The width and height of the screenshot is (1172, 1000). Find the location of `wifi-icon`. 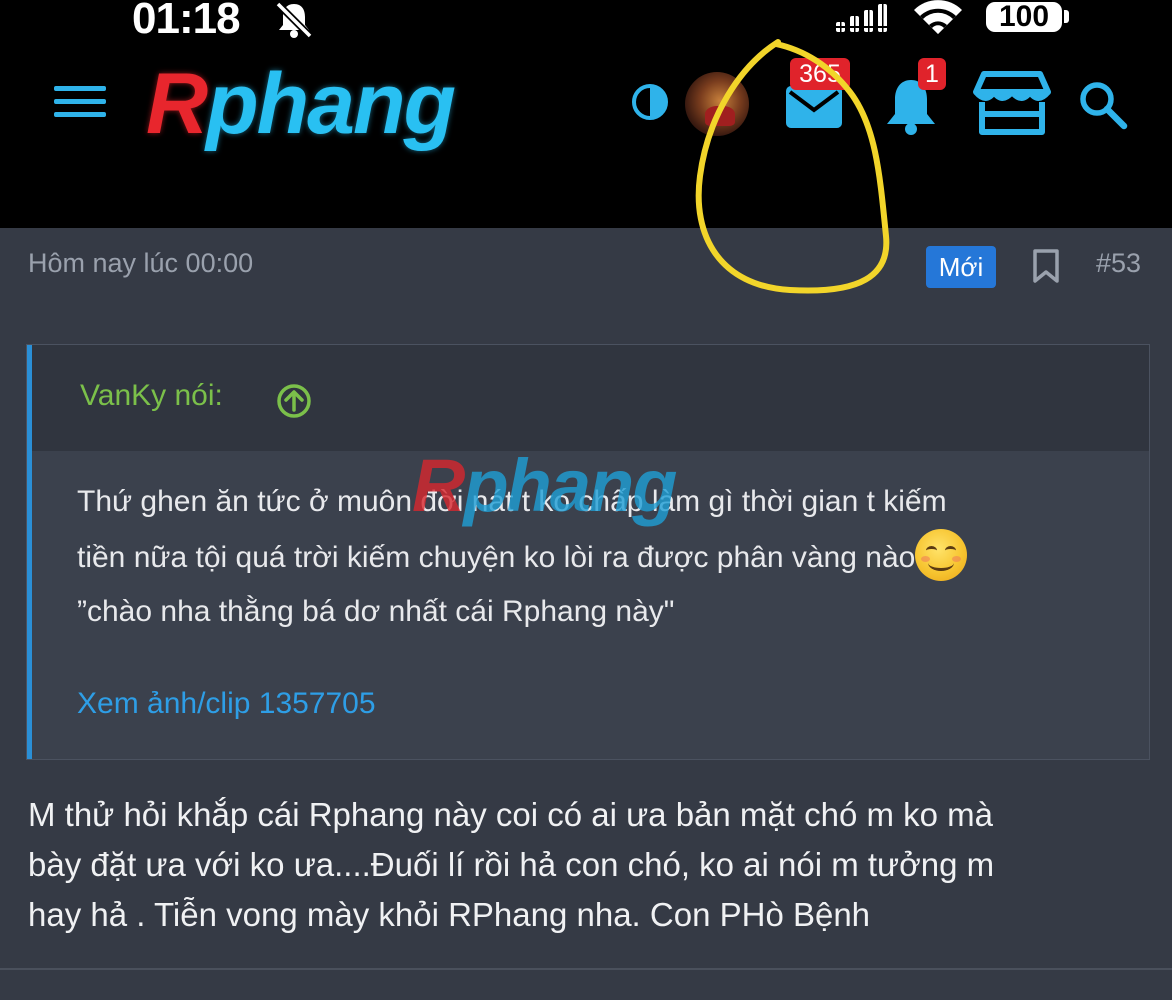

wifi-icon is located at coordinates (938, 17).